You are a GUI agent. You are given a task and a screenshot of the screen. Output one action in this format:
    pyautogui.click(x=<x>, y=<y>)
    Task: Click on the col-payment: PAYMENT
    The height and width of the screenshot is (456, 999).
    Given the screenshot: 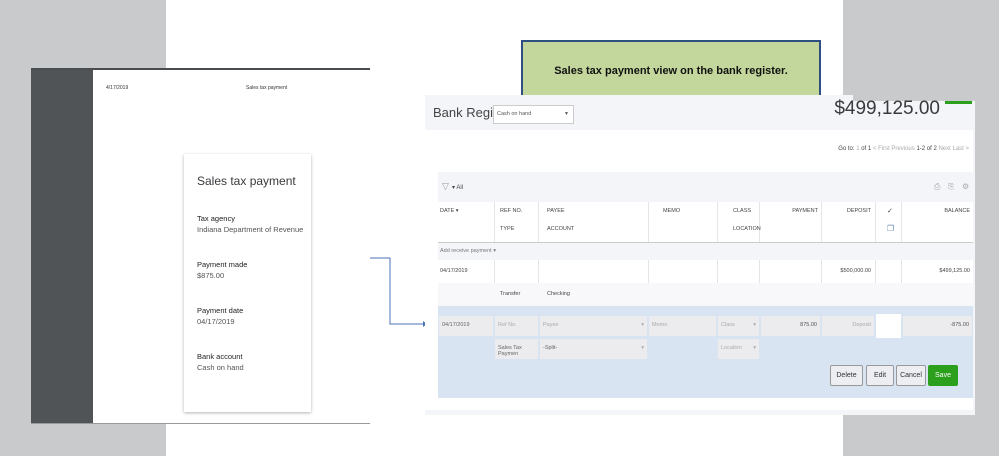 What is the action you would take?
    pyautogui.click(x=798, y=211)
    